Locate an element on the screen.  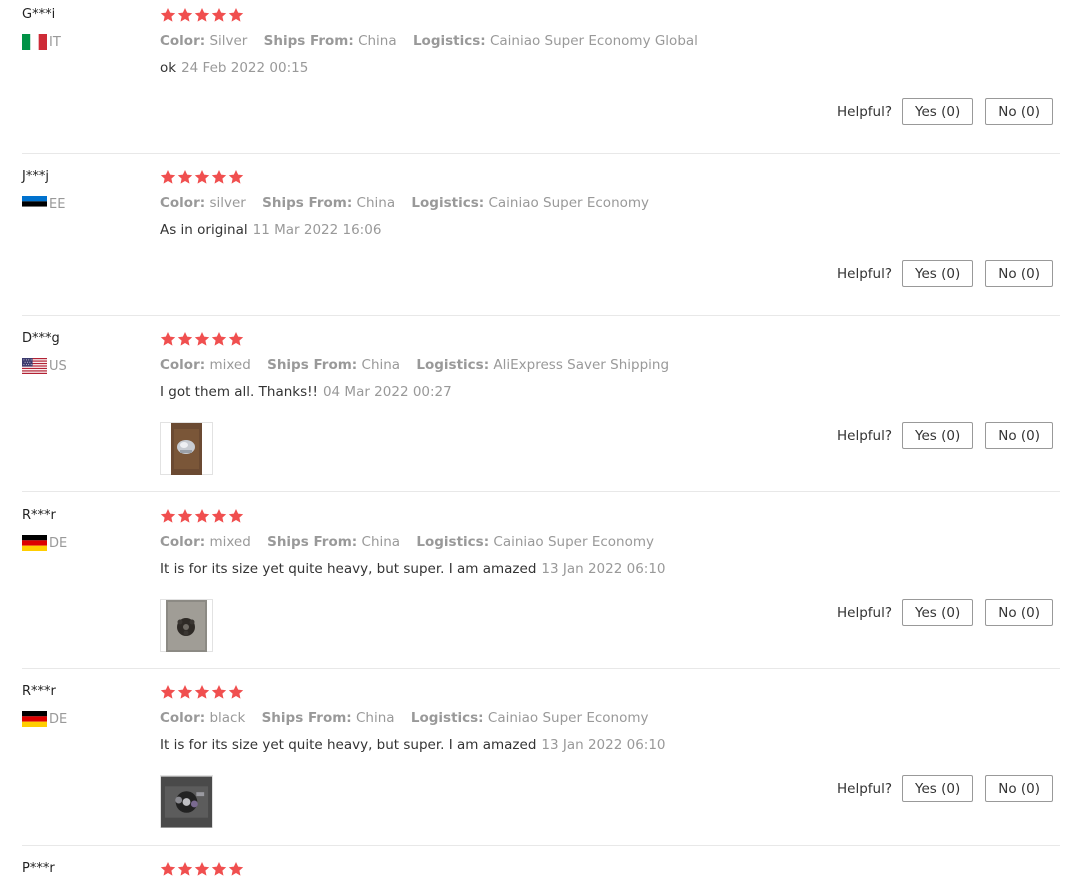
color-value: silver is located at coordinates (227, 203).